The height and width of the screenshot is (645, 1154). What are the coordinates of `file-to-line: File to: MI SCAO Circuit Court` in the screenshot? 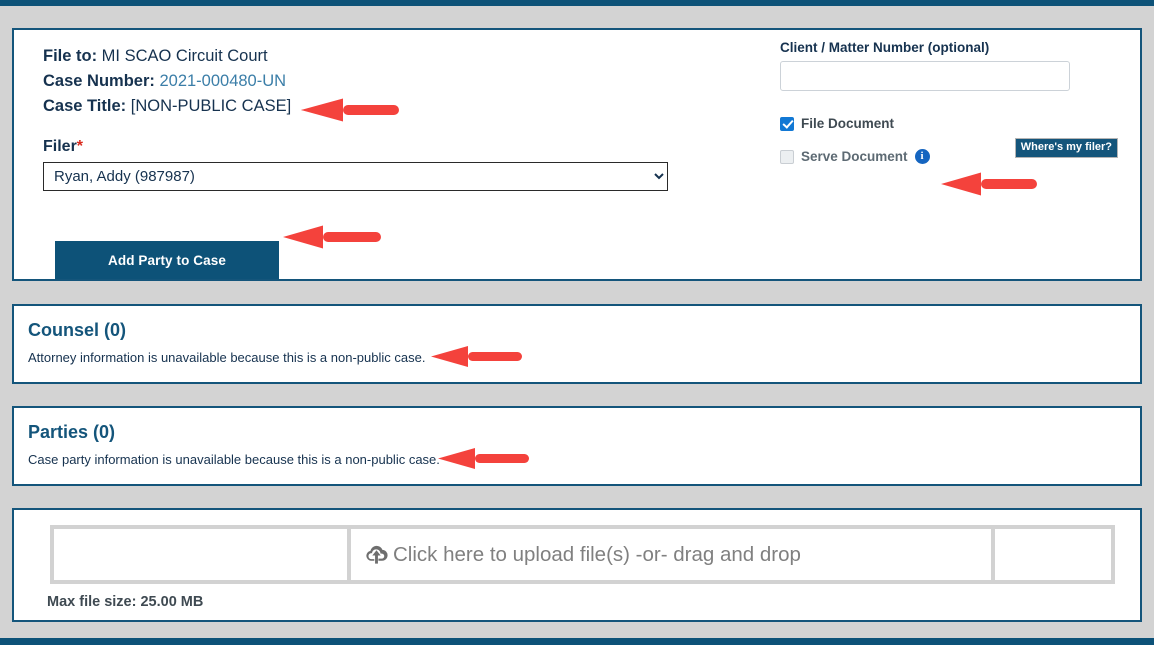 It's located at (368, 56).